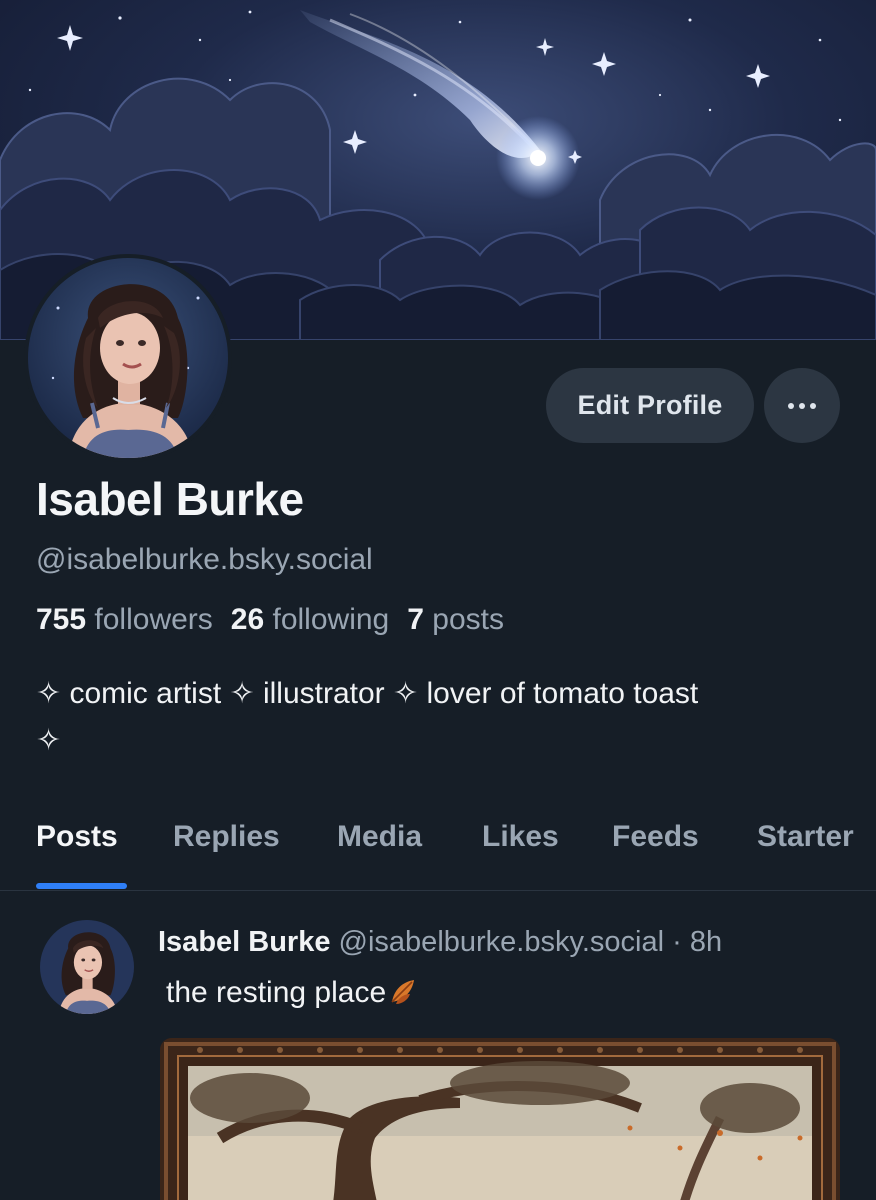 The width and height of the screenshot is (876, 1200). I want to click on tab-starter: Starter, so click(805, 837).